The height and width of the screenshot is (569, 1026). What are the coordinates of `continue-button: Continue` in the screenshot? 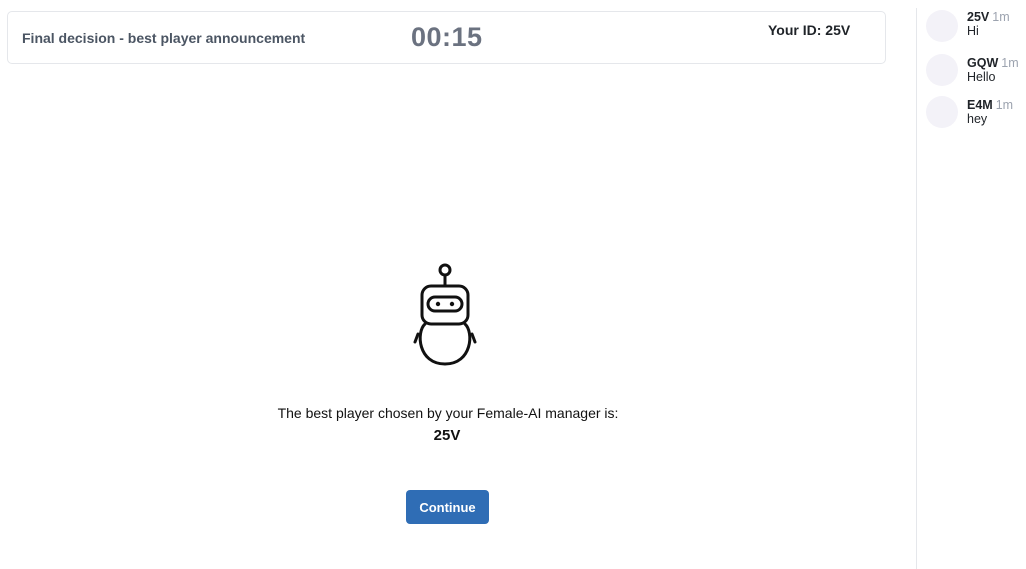 It's located at (447, 507).